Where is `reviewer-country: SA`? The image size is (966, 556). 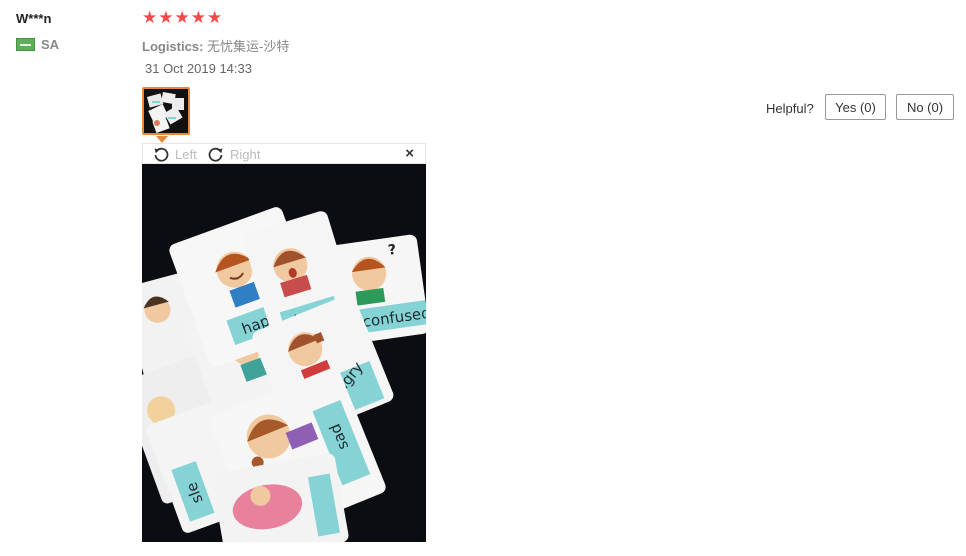 reviewer-country: SA is located at coordinates (37, 44).